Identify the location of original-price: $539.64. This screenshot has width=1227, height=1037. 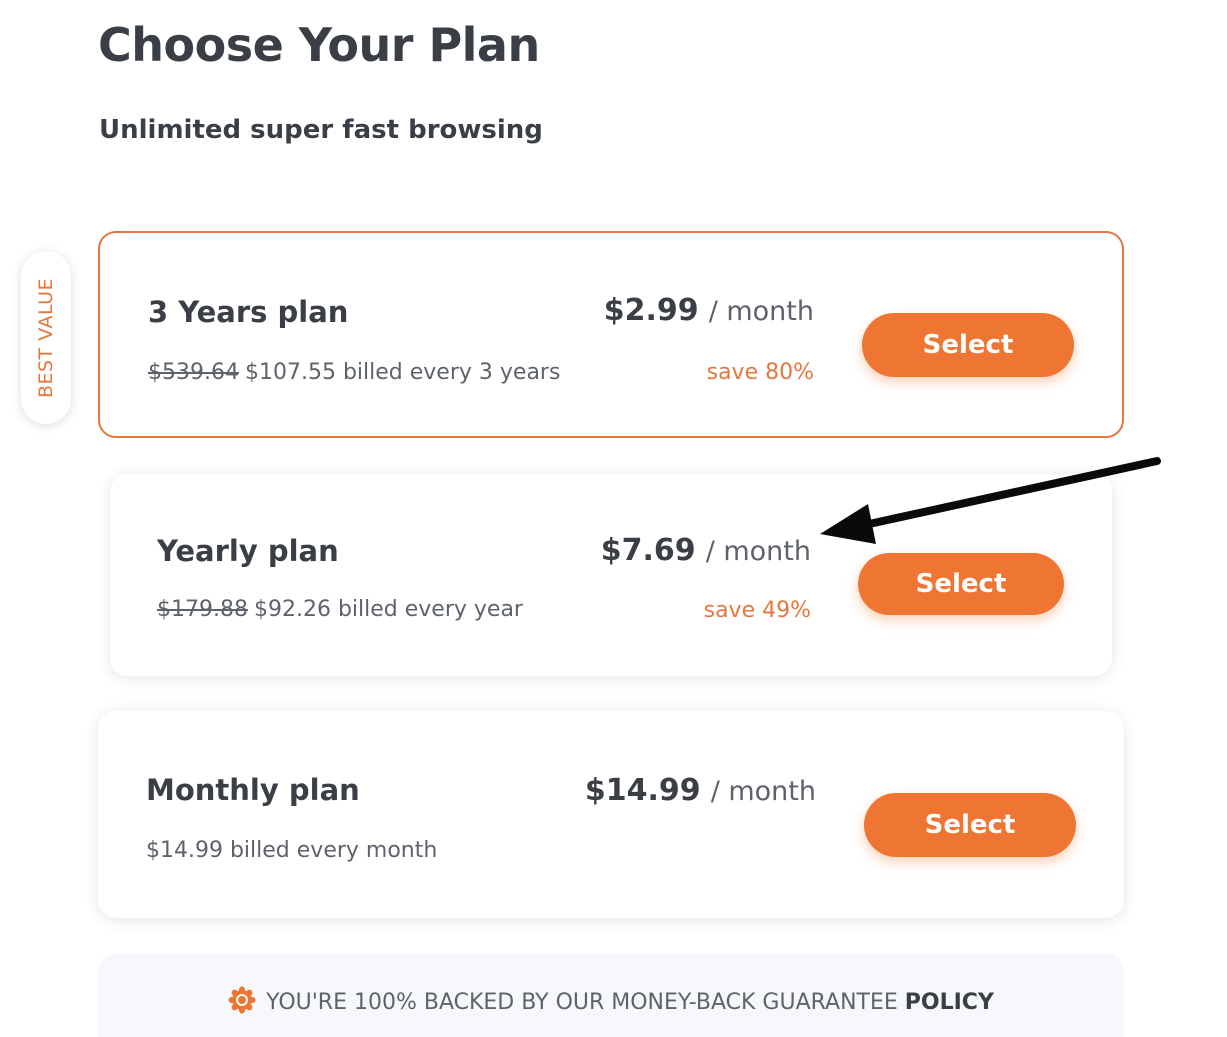
(193, 372).